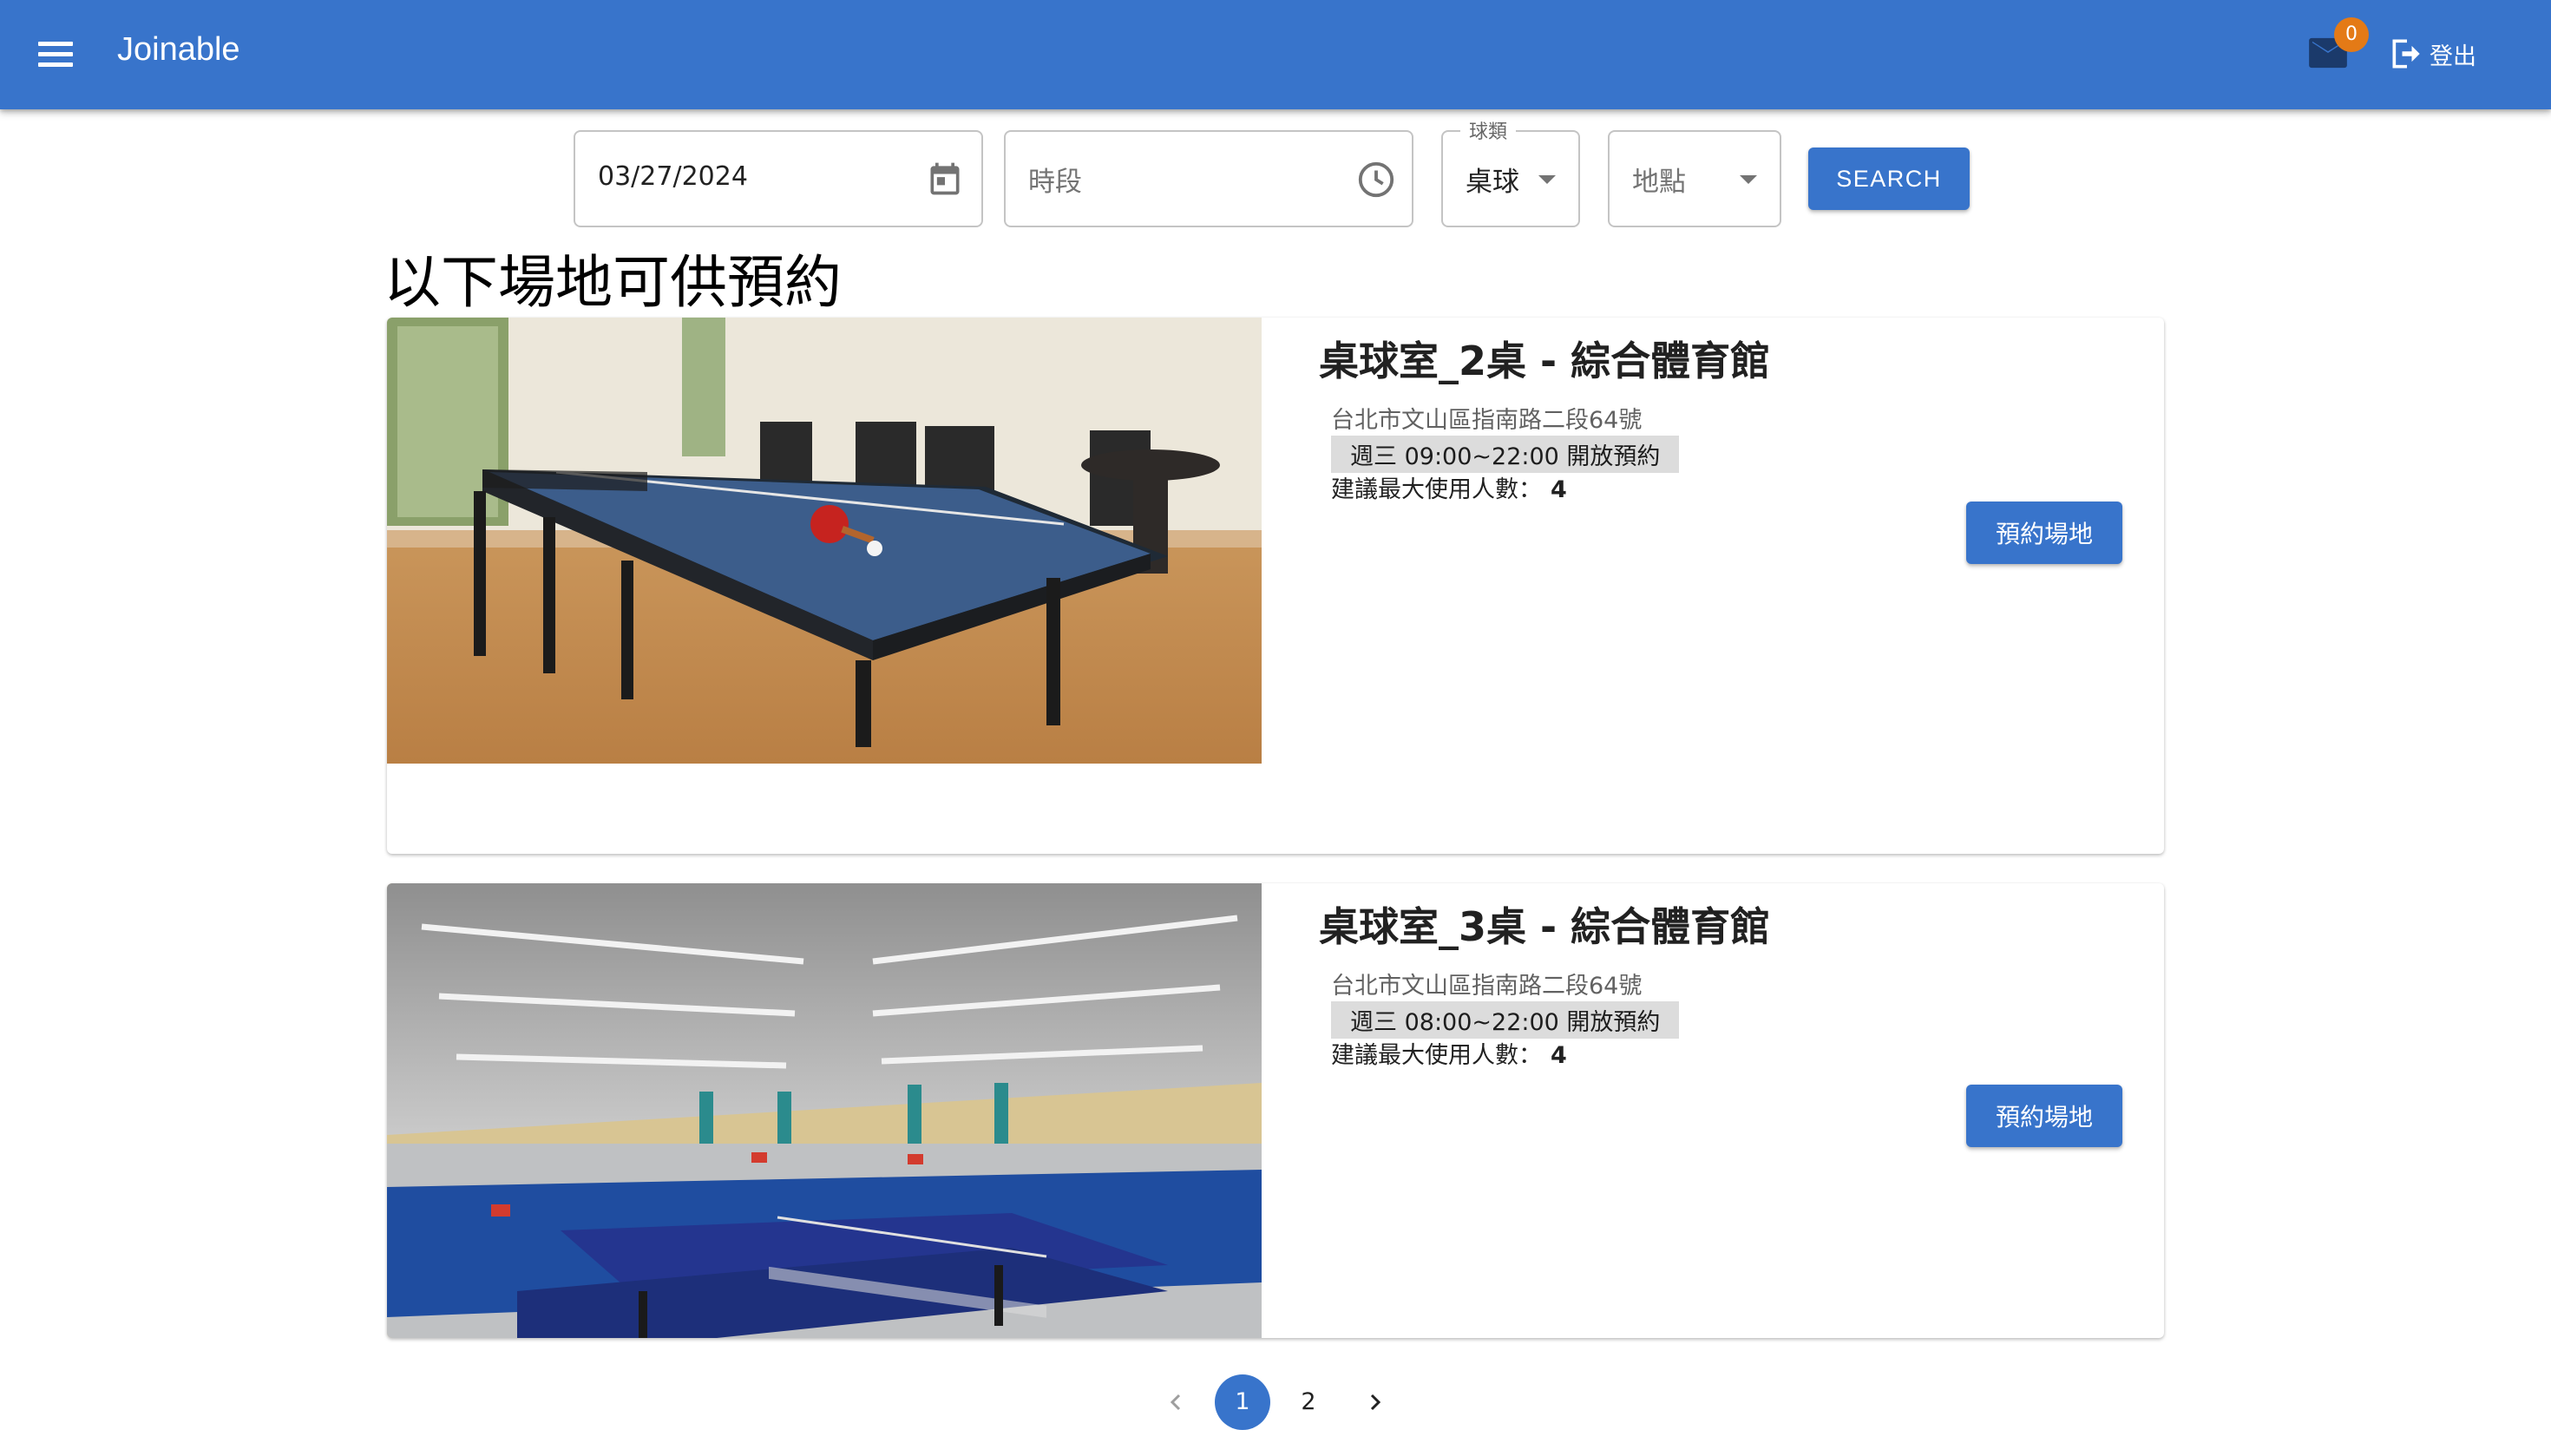 This screenshot has width=2551, height=1456. What do you see at coordinates (1275, 1402) in the screenshot?
I see `pagination: 1 2` at bounding box center [1275, 1402].